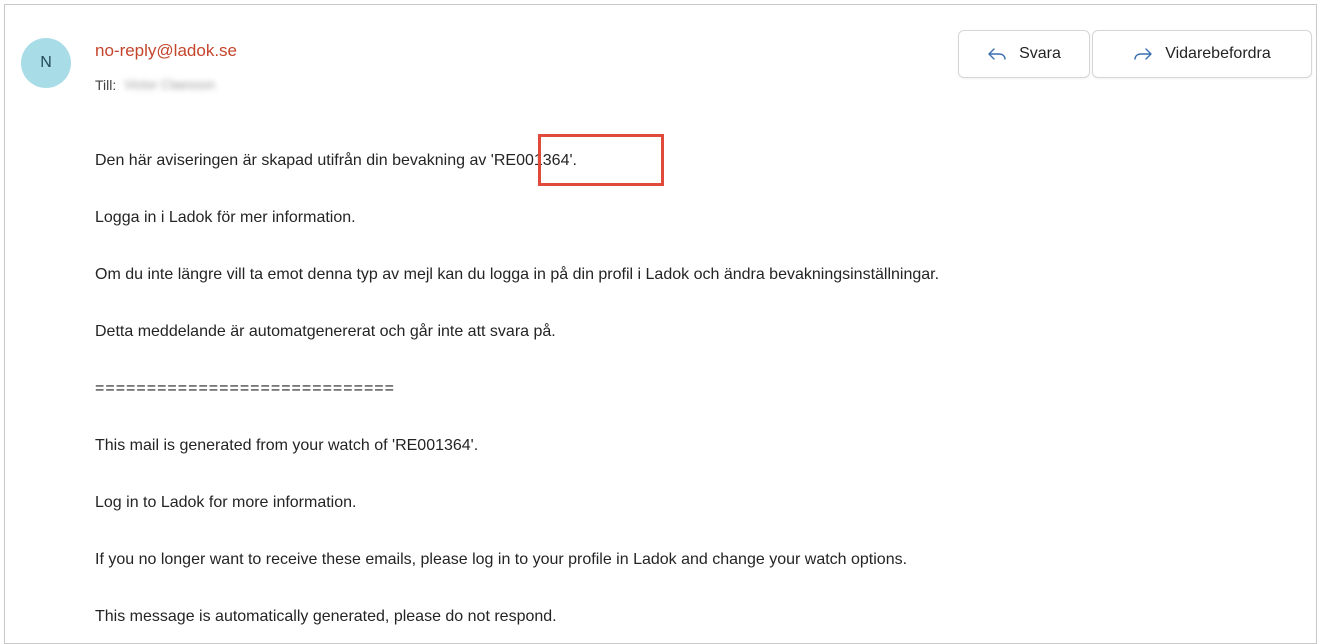 This screenshot has height=644, width=1321. Describe the element at coordinates (225, 217) in the screenshot. I see `body-line-swedish-login: Logga in i Ladok för mer information.` at that location.